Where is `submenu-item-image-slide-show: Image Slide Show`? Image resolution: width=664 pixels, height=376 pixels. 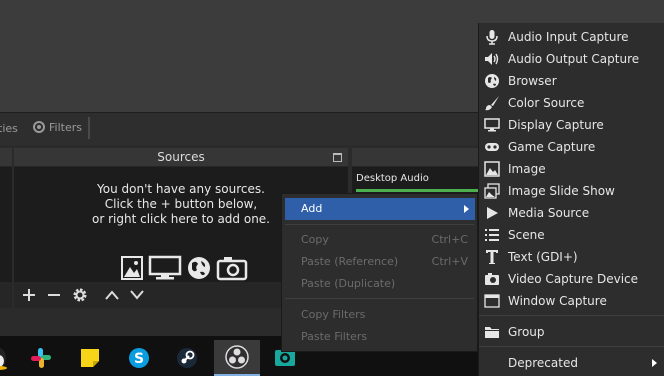
submenu-item-image-slide-show: Image Slide Show is located at coordinates (571, 191).